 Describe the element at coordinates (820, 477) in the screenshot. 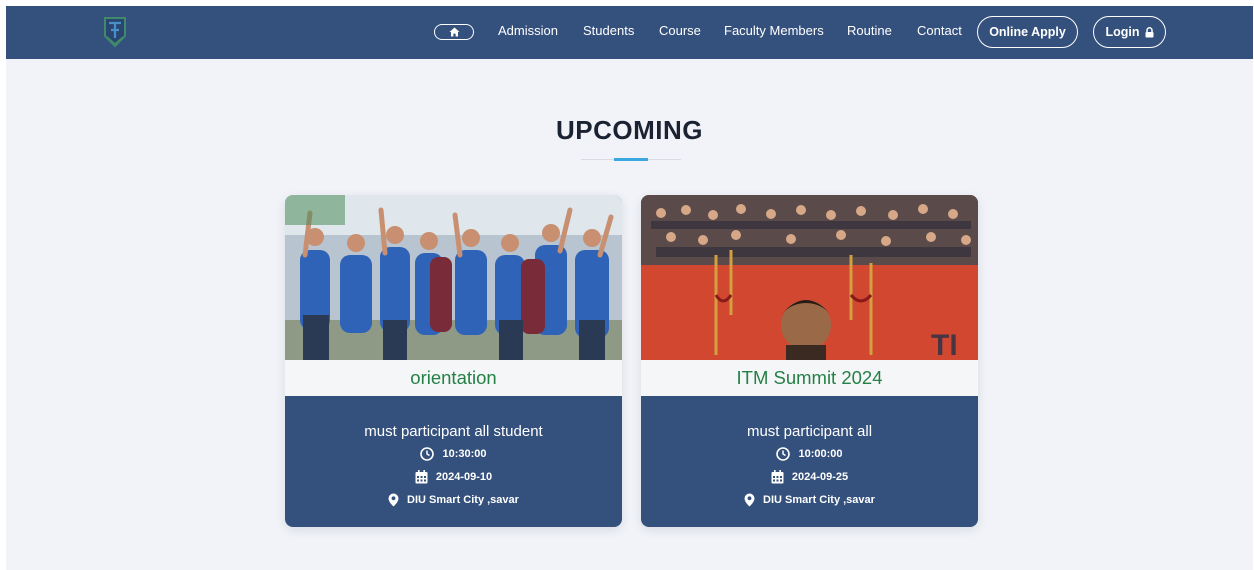

I see `event-date: 2024-09-25` at that location.